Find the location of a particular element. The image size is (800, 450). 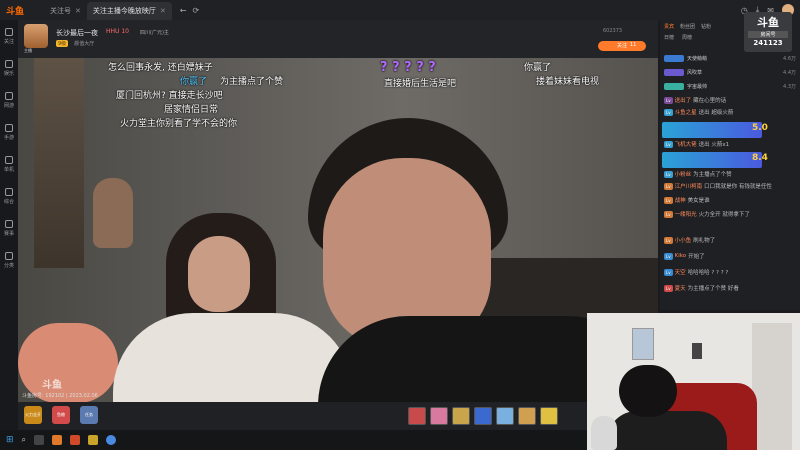

overlay-logo: 斗鱼 is located at coordinates (768, 22).